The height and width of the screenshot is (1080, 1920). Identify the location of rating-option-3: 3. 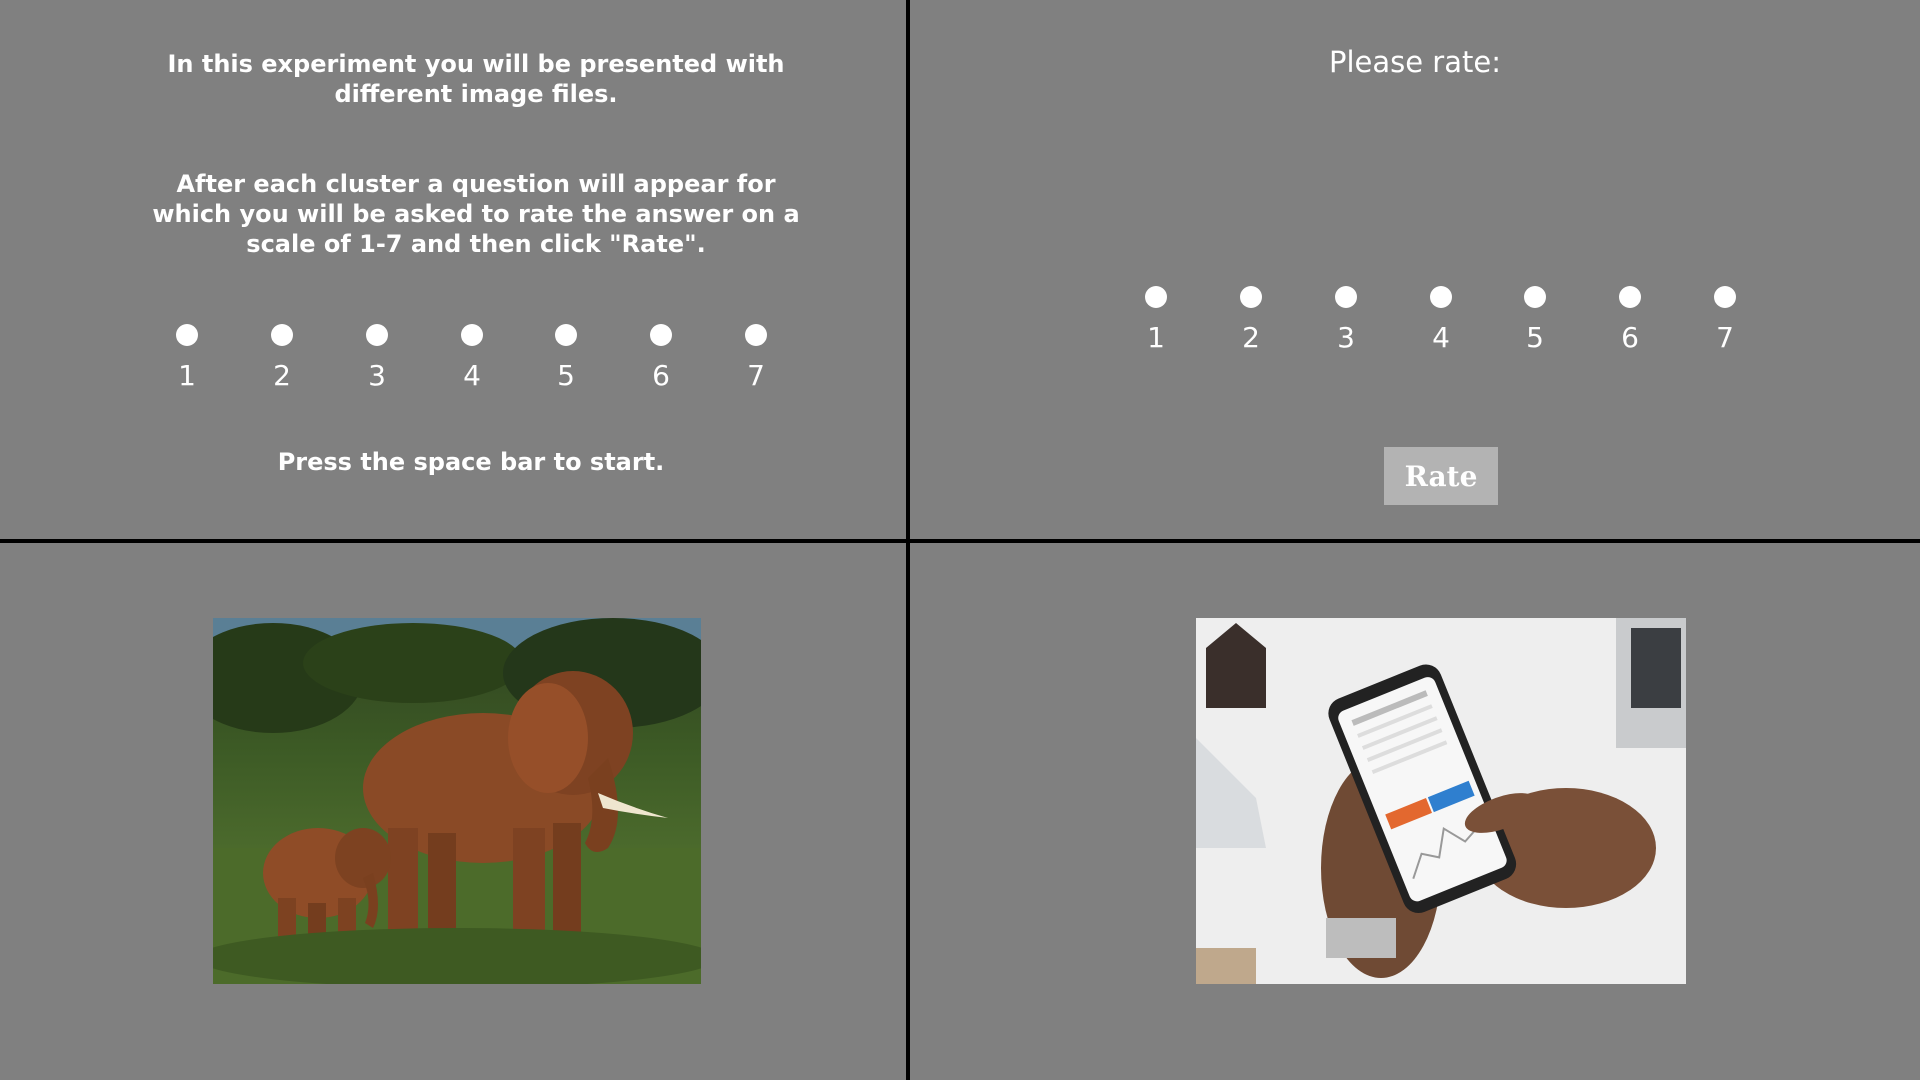
(1346, 320).